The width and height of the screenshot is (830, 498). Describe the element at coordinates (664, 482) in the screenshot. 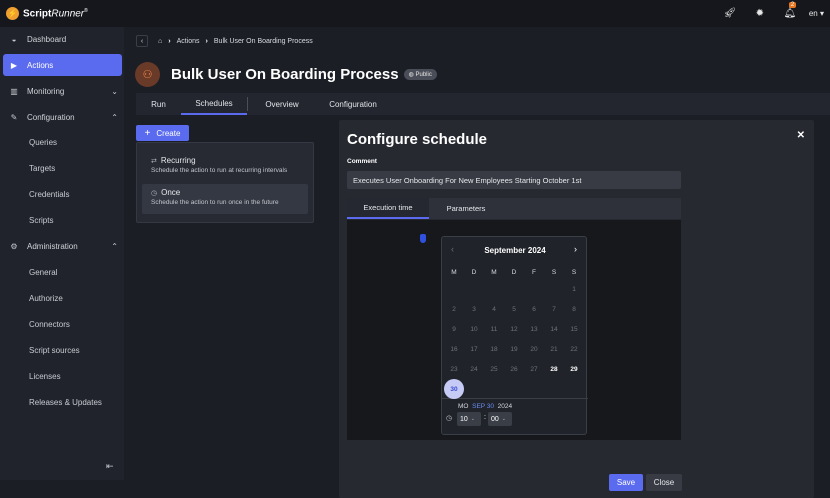

I see `close-button: Close` at that location.